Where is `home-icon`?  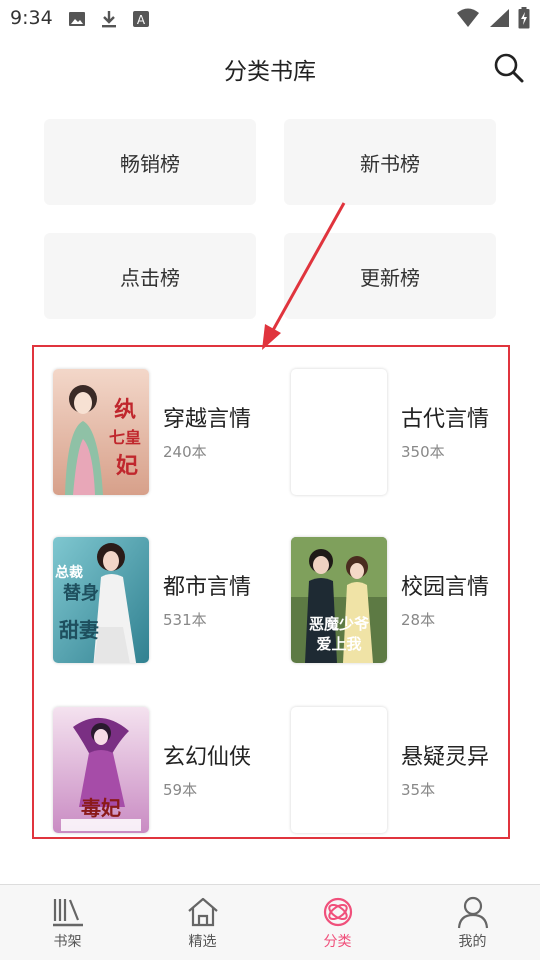 home-icon is located at coordinates (202, 912).